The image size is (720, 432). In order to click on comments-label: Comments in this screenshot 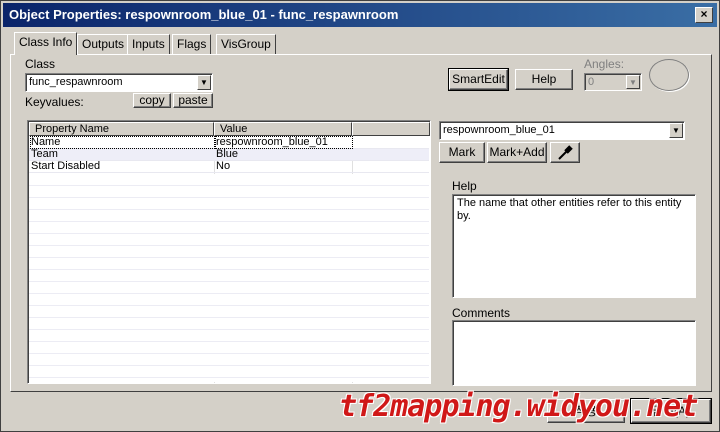, I will do `click(481, 313)`.